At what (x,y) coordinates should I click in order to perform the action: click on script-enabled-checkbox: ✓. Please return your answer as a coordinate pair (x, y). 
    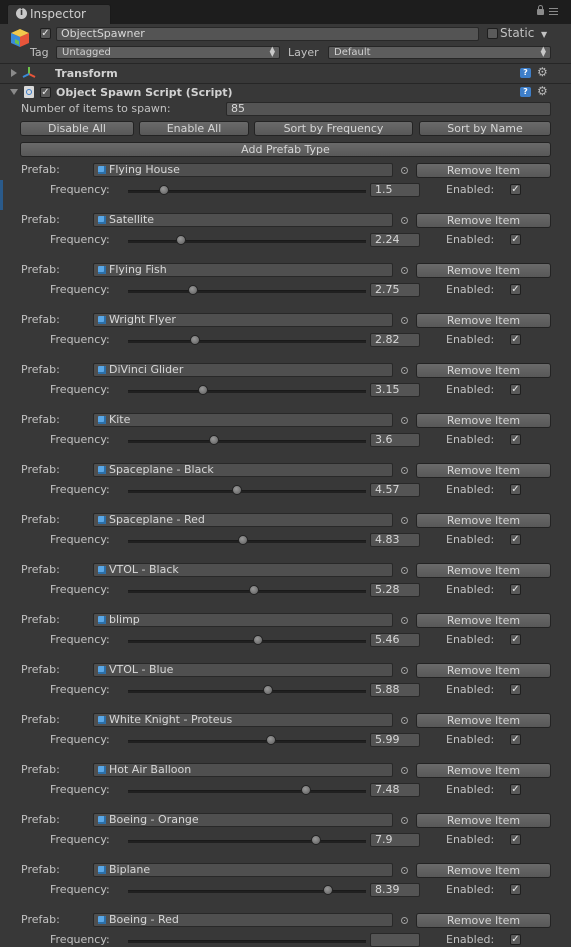
    Looking at the image, I should click on (45, 92).